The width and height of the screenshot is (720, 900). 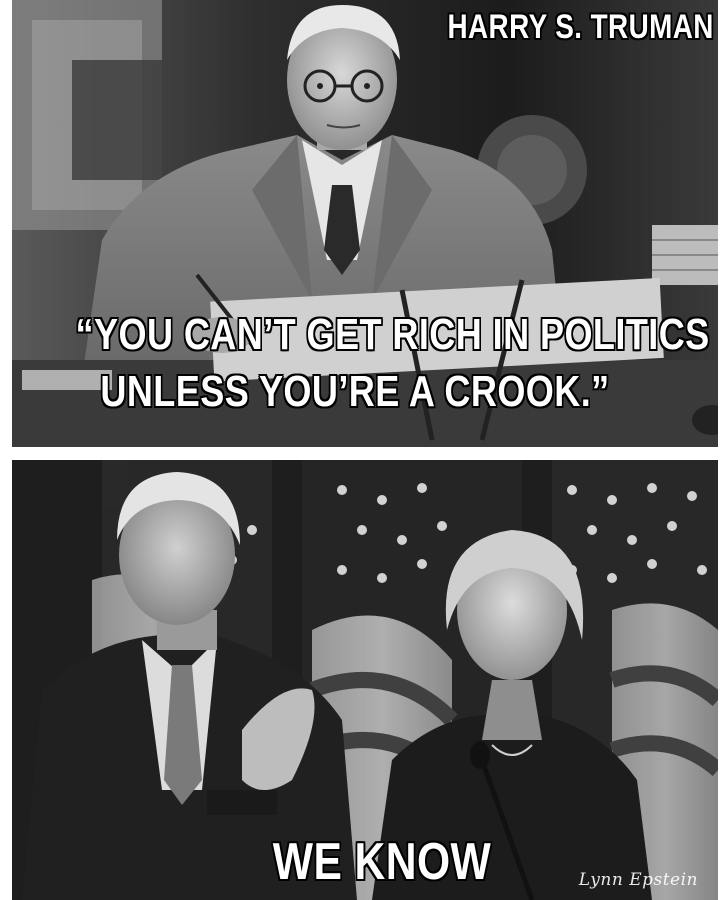 What do you see at coordinates (382, 862) in the screenshot?
I see `bottom-caption: WE KNOW` at bounding box center [382, 862].